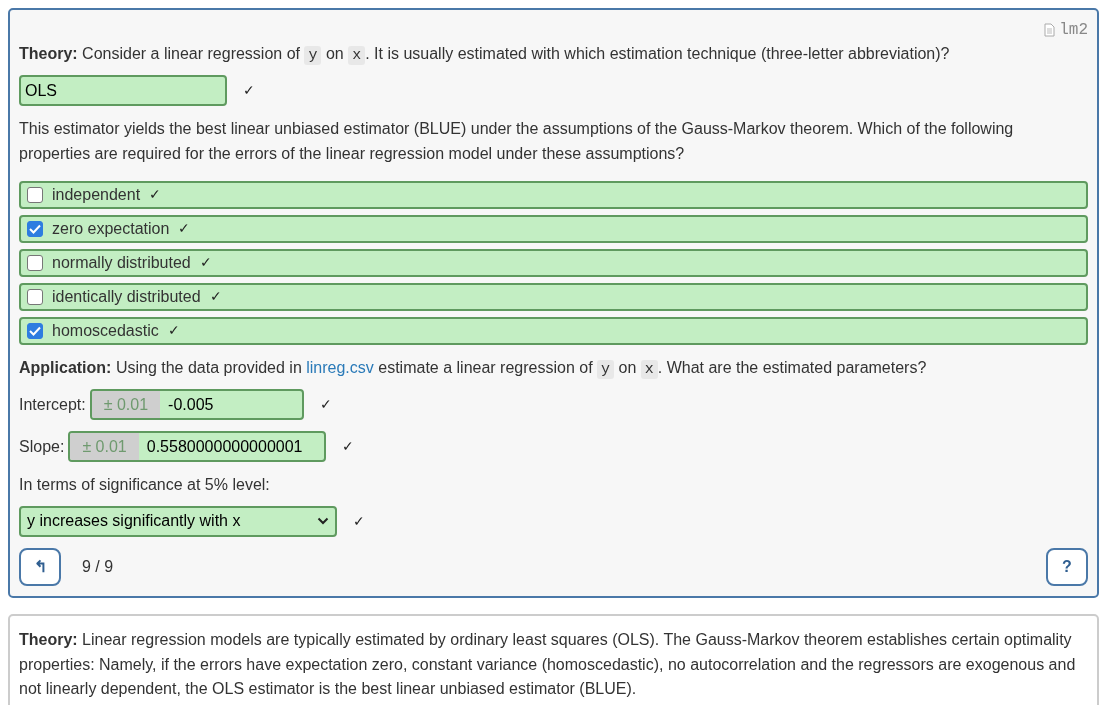 This screenshot has width=1105, height=705. What do you see at coordinates (553, 194) in the screenshot?
I see `option-row: independent ✓` at bounding box center [553, 194].